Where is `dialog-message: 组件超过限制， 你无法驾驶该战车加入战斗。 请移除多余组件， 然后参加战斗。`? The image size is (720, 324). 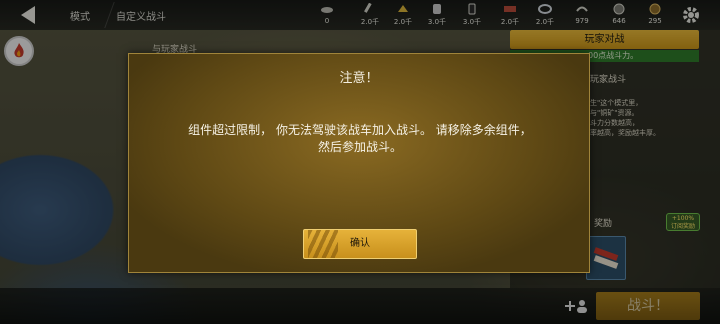
dialog-message: 组件超过限制， 你无法驾驶该战车加入战斗。 请移除多余组件， 然后参加战斗。 is located at coordinates (360, 139).